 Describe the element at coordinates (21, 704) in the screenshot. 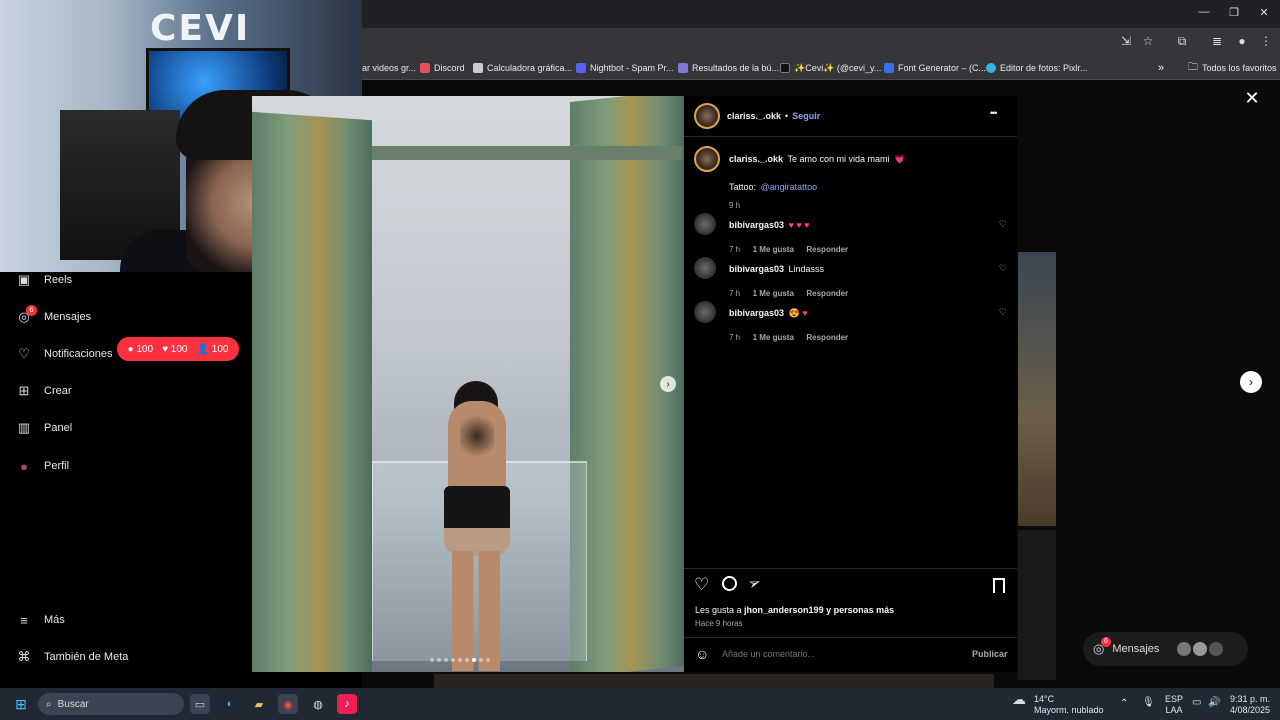

I see `windows-start-icon: ⊞` at that location.